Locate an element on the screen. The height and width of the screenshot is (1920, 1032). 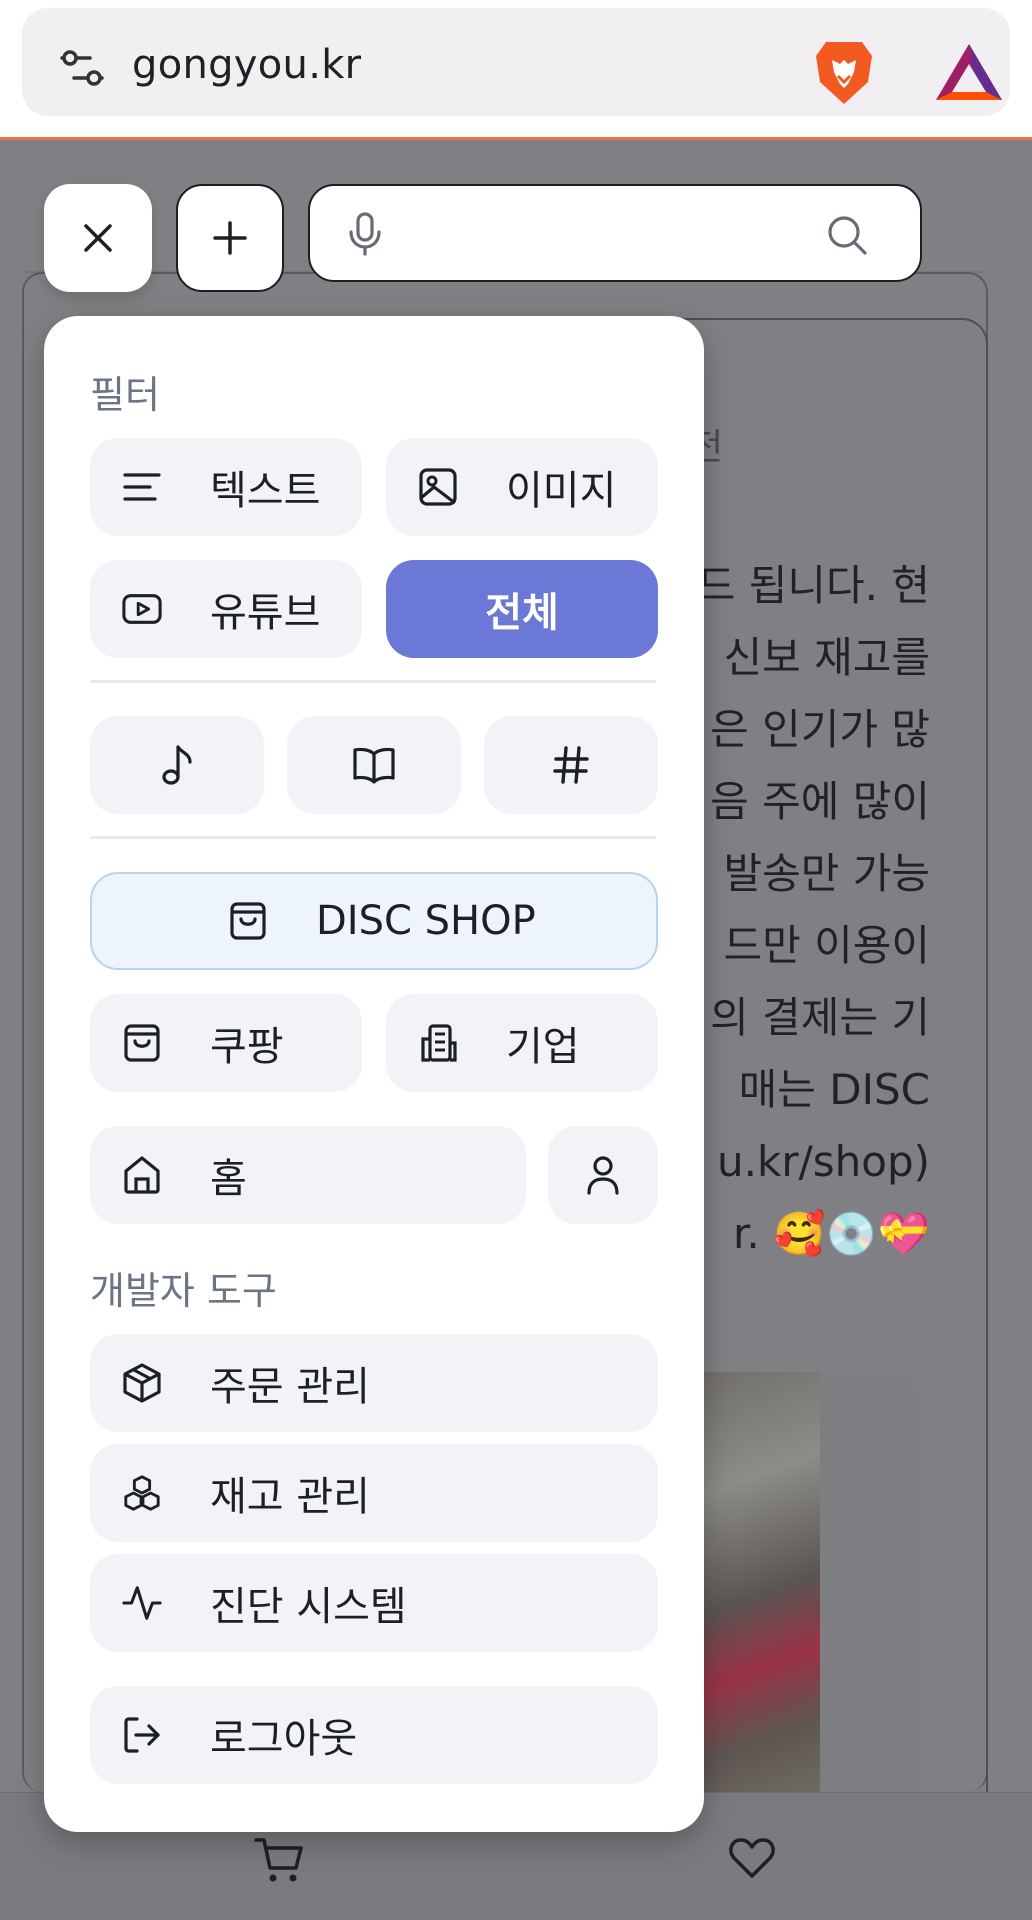
plus-icon is located at coordinates (230, 238).